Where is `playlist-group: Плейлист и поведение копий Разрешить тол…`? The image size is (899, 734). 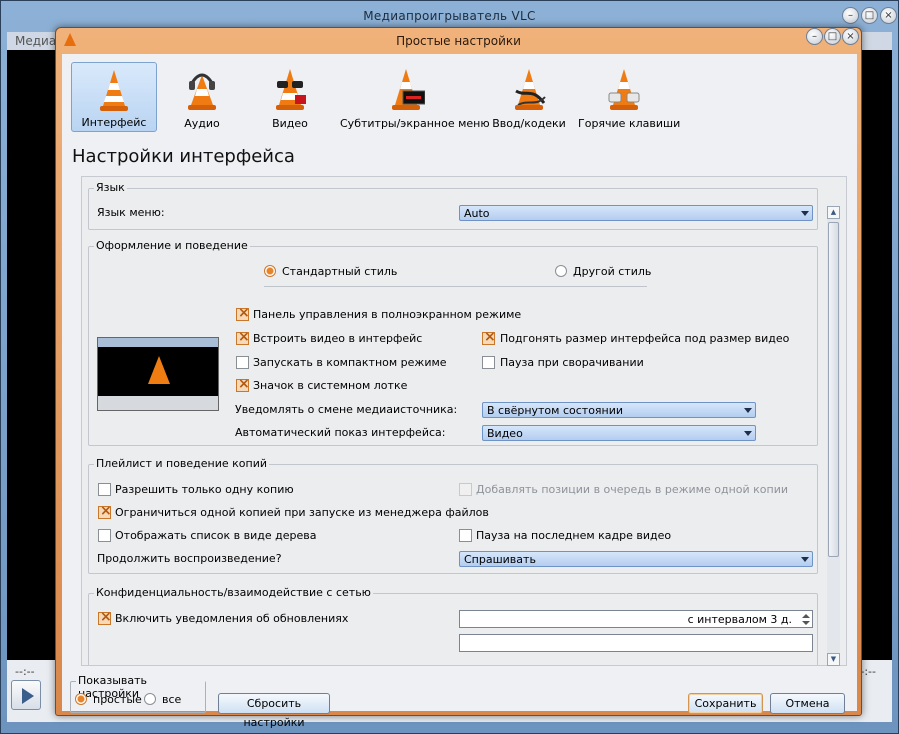 playlist-group: Плейлист и поведение копий Разрешить тол… is located at coordinates (453, 515).